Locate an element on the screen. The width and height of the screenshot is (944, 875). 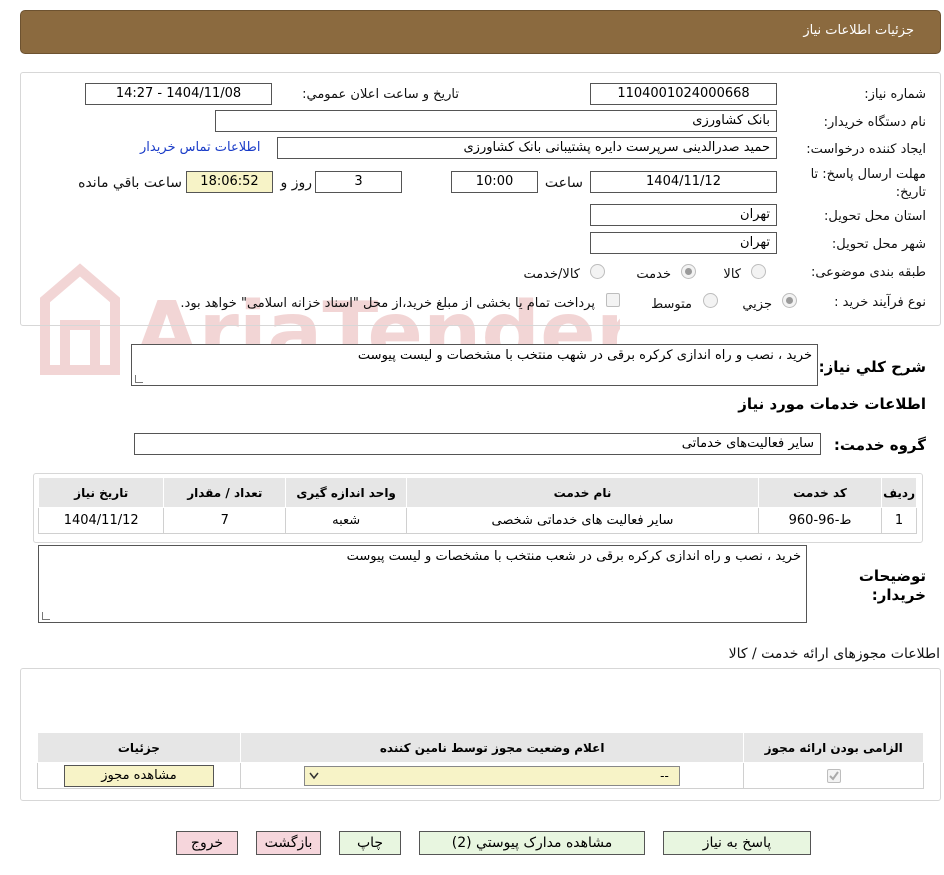
check-icon is located at coordinates (834, 775).